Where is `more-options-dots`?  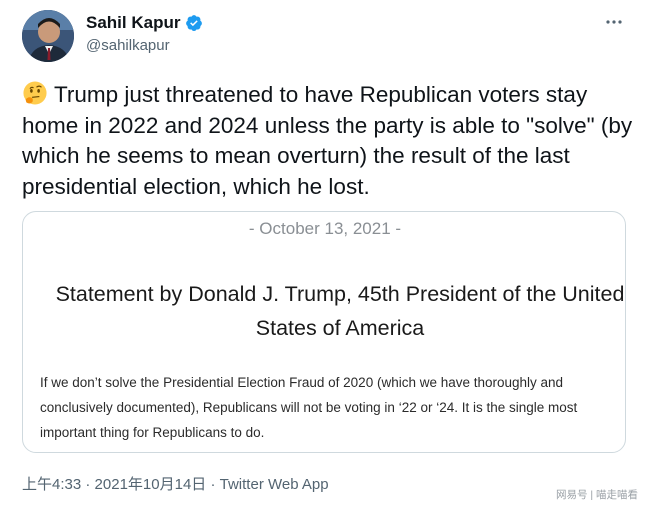
more-options-dots is located at coordinates (614, 22).